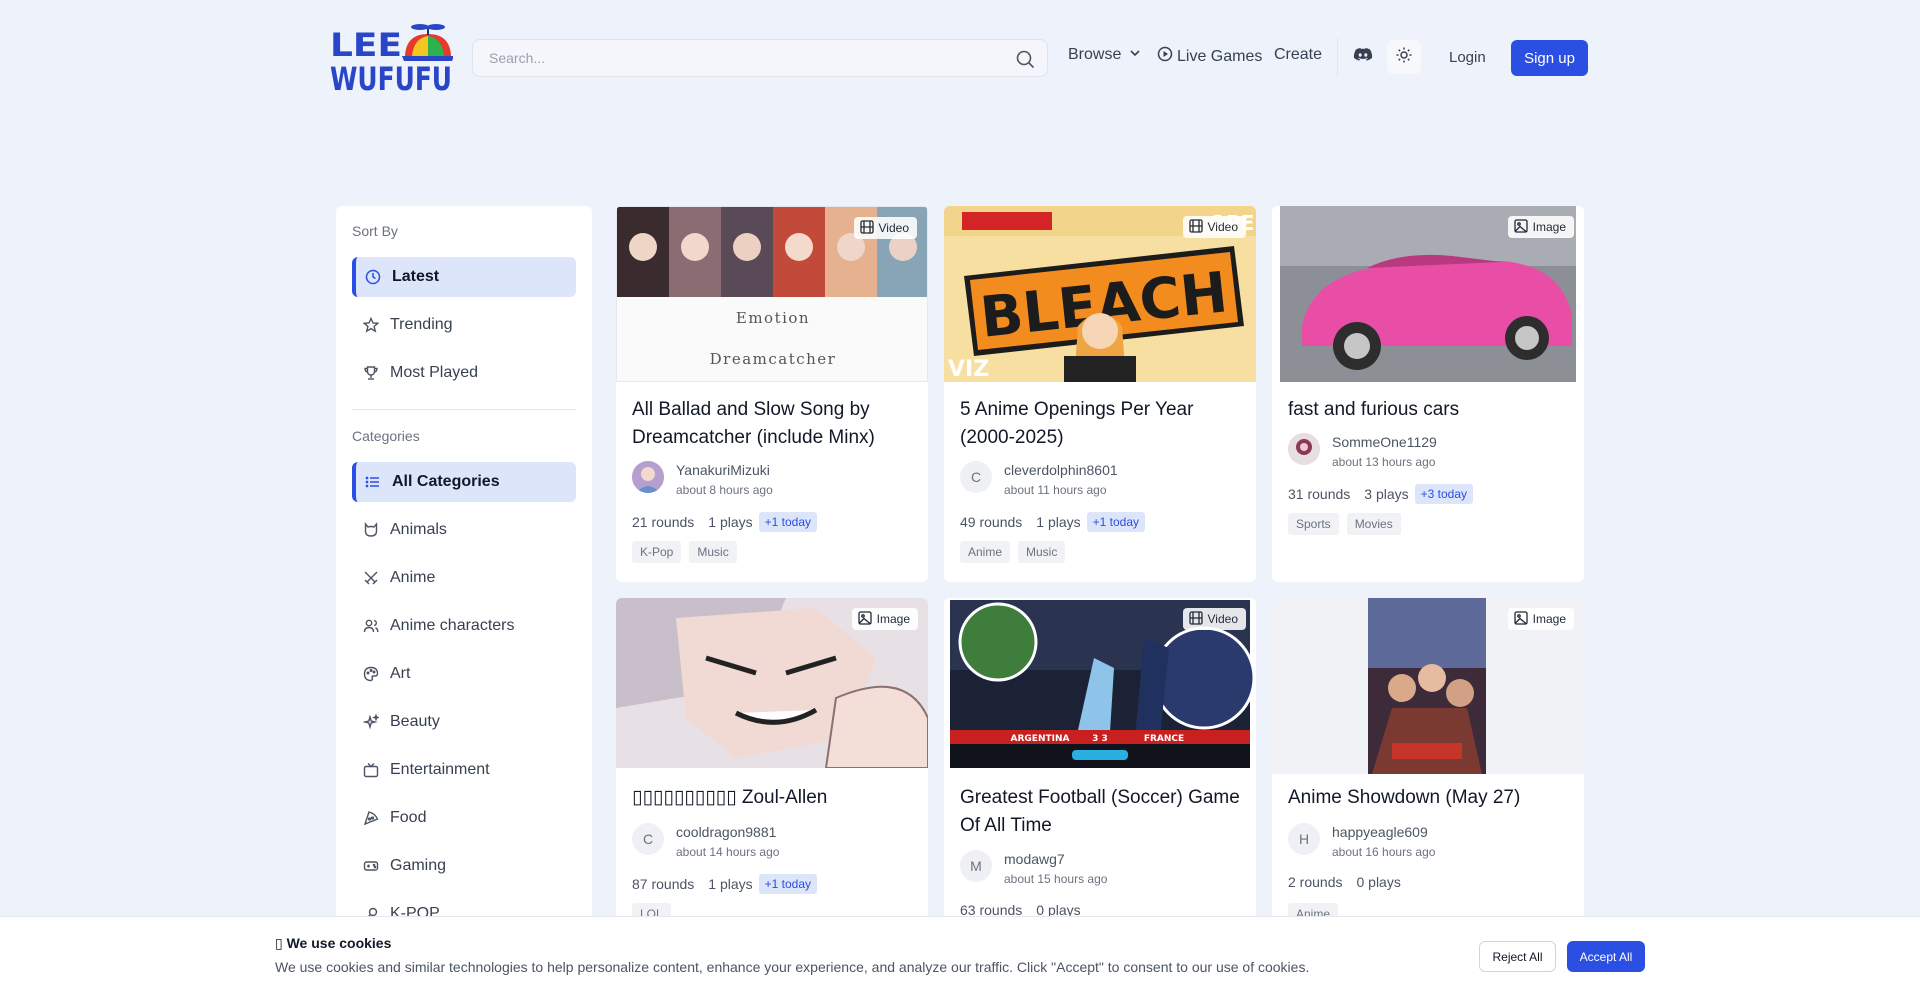 The height and width of the screenshot is (993, 1920). I want to click on search-icon, so click(1025, 59).